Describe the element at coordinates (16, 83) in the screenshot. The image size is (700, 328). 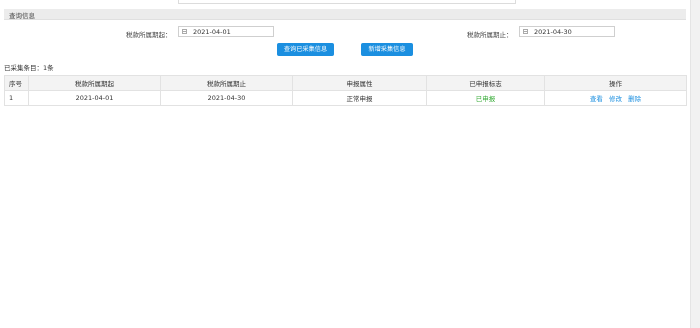
I see `col-header-index: 序号` at that location.